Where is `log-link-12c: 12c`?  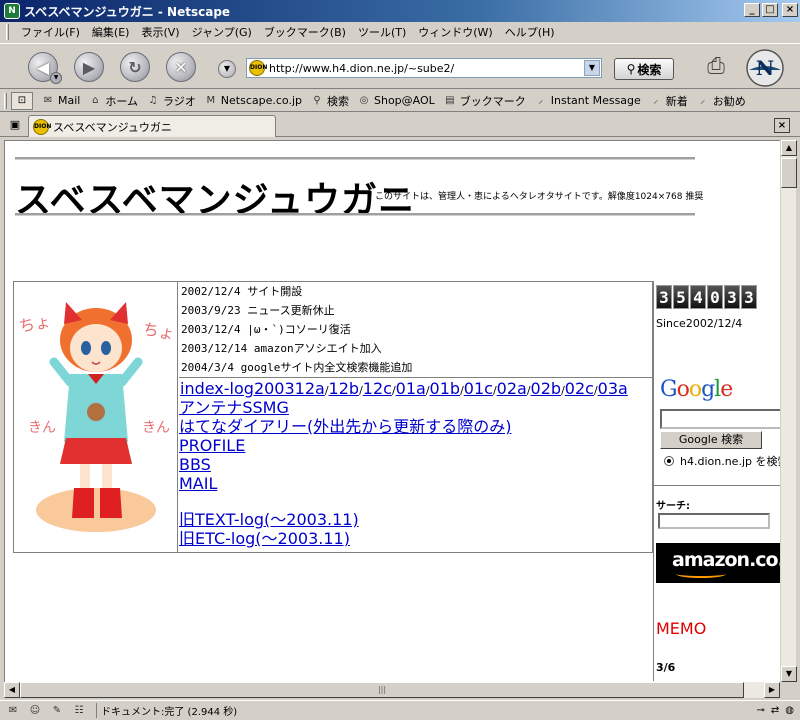
log-link-12c: 12c is located at coordinates (377, 388).